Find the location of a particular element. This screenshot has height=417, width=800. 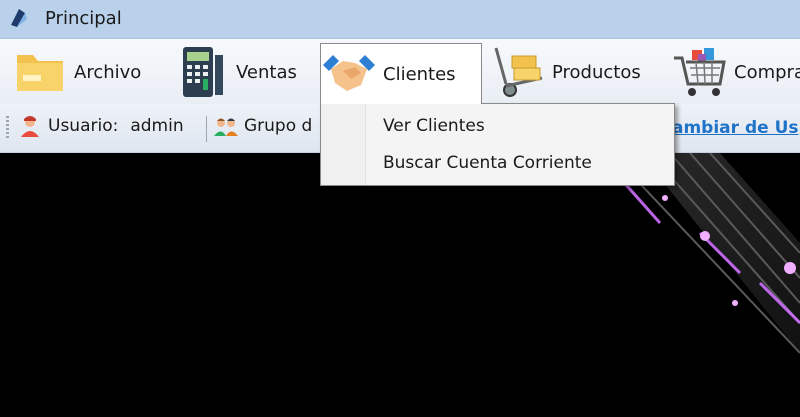

menu-productos: Productos is located at coordinates (565, 72).